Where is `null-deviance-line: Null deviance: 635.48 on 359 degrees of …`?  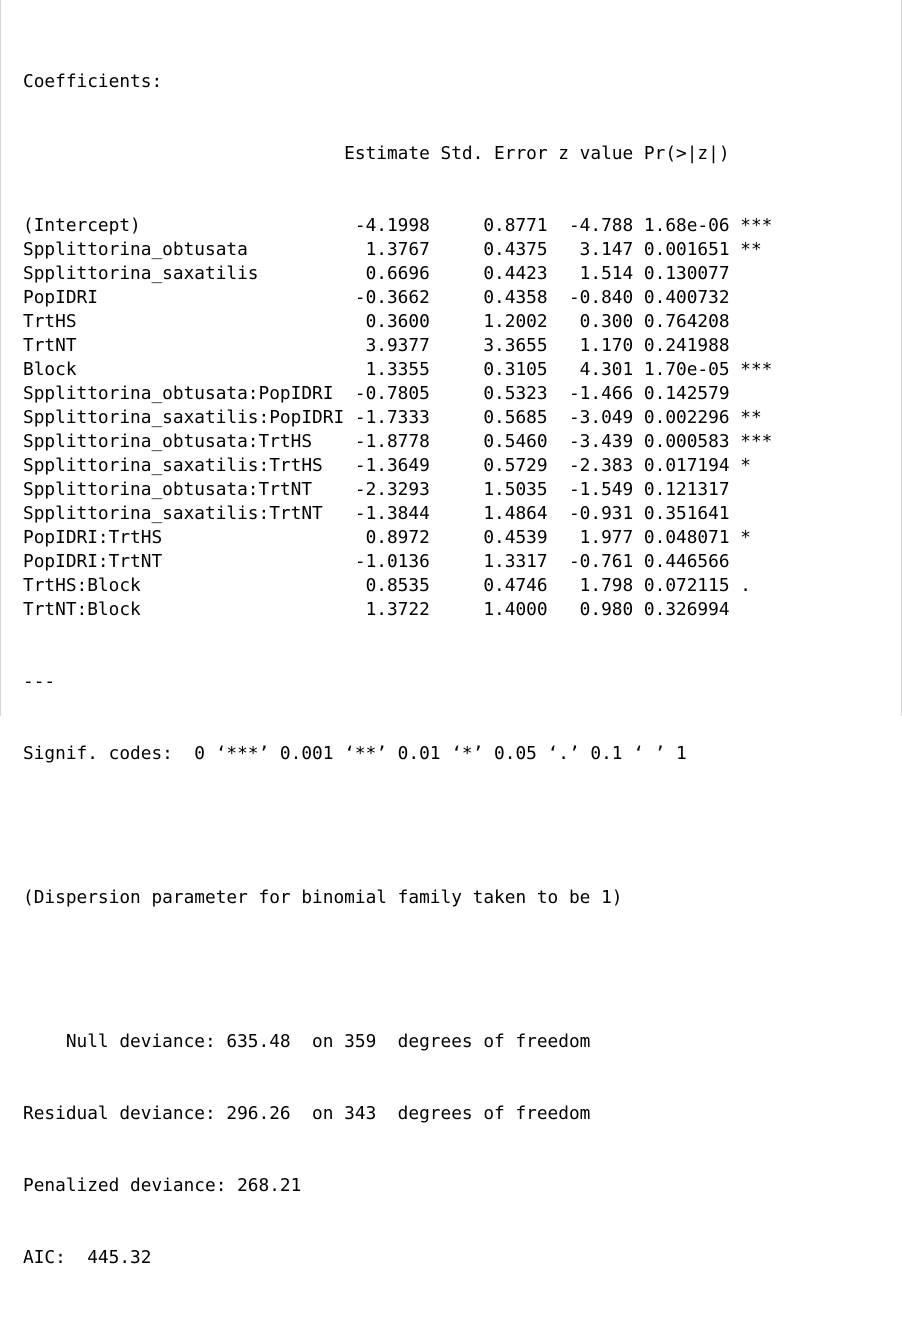
null-deviance-line: Null deviance: 635.48 on 359 degrees of … is located at coordinates (307, 1041).